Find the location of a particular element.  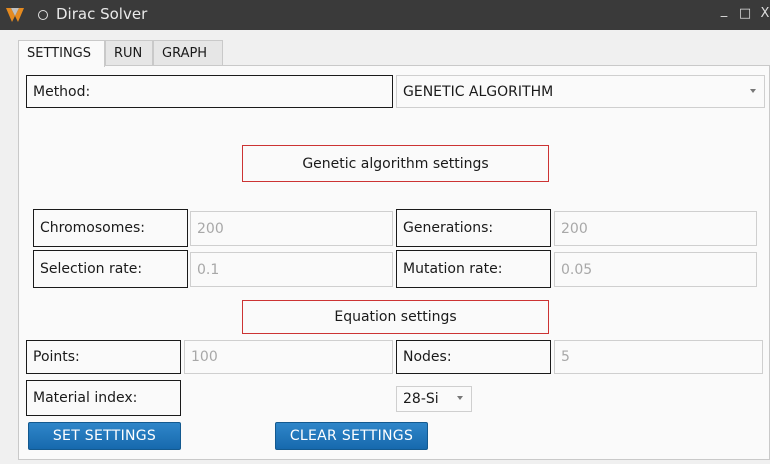

set-settings-button: SET SETTINGS is located at coordinates (104, 436).